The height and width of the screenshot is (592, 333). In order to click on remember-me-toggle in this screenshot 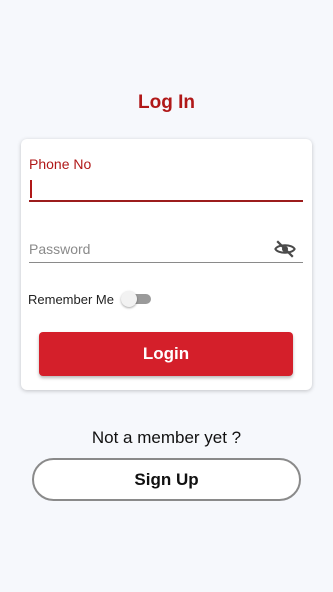, I will do `click(136, 299)`.